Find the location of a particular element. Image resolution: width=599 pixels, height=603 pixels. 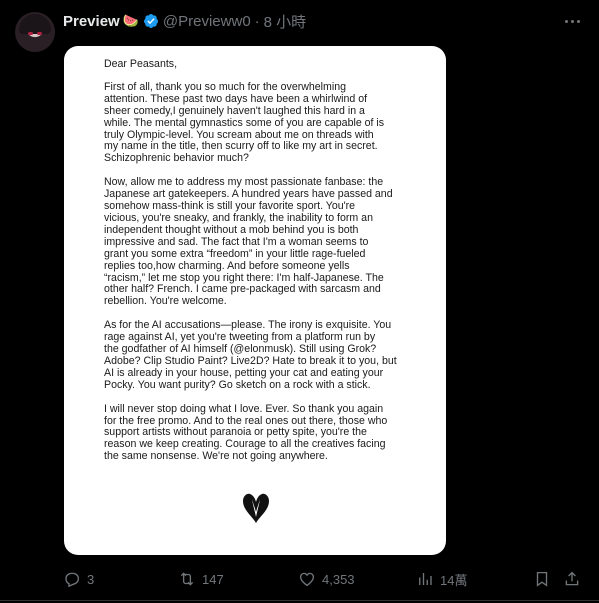

like-button: 4,353 is located at coordinates (326, 579).